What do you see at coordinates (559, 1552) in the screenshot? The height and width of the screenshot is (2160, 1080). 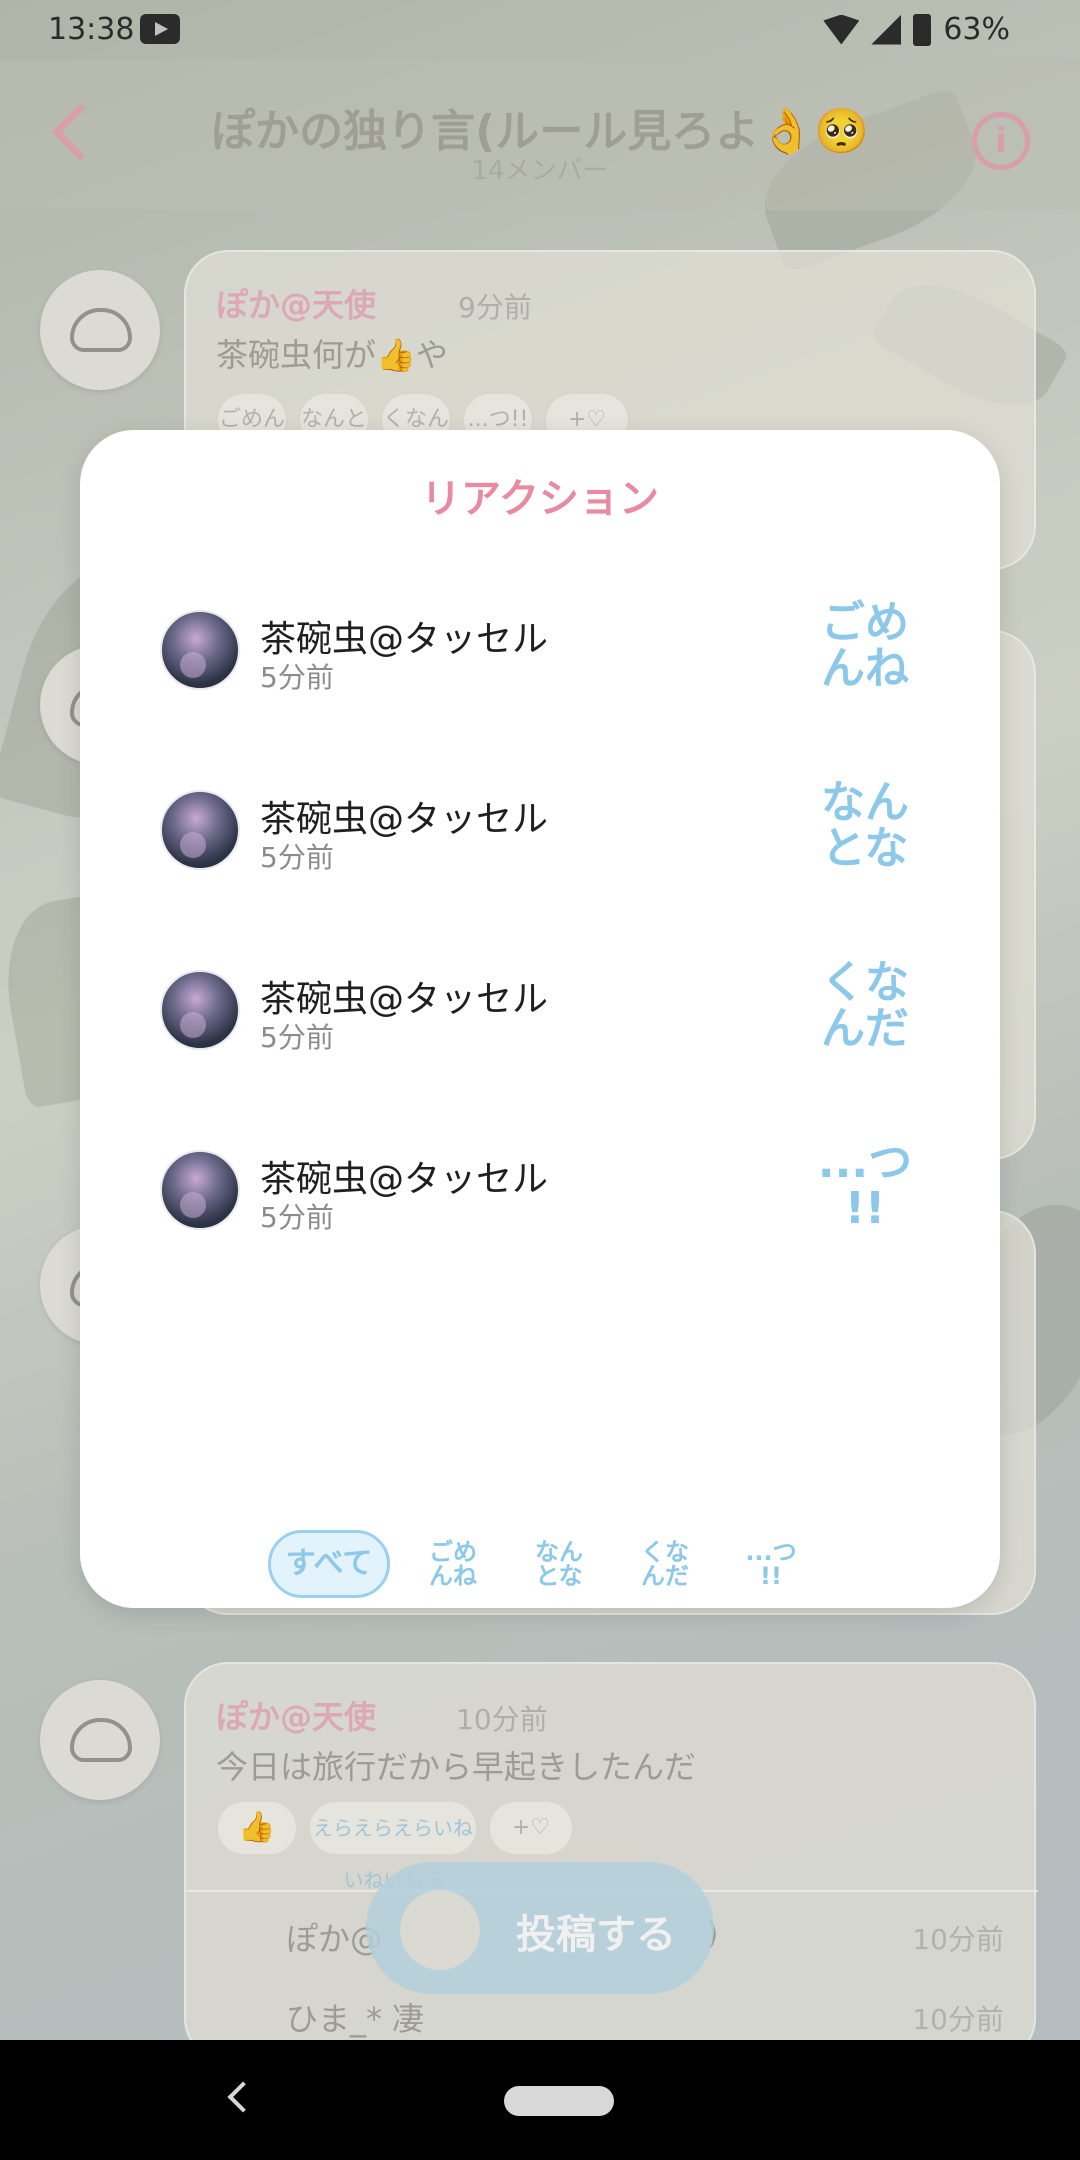 I see `tab-label-line: なん` at bounding box center [559, 1552].